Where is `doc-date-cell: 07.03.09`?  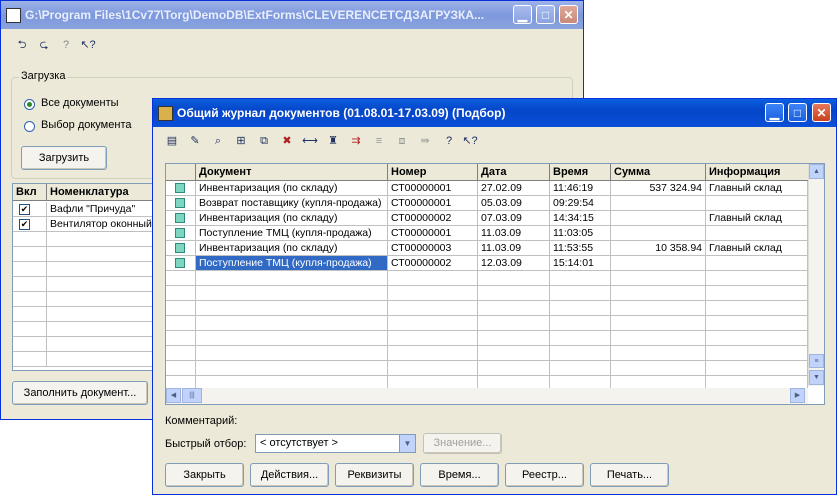
doc-date-cell: 07.03.09 is located at coordinates (514, 218).